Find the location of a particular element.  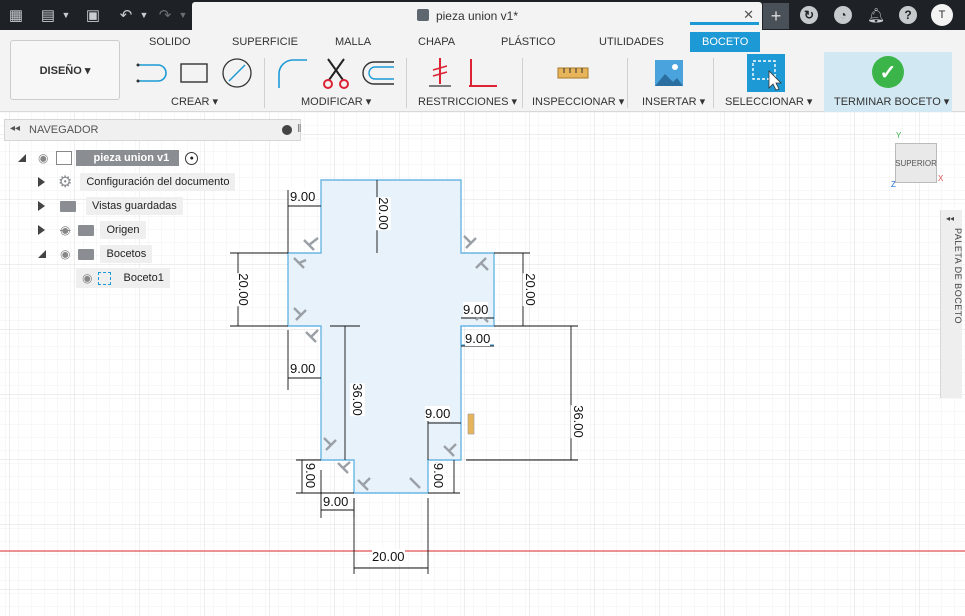

browser-panel-header: ◂◂ NAVEGADOR ‖ is located at coordinates (153, 130).